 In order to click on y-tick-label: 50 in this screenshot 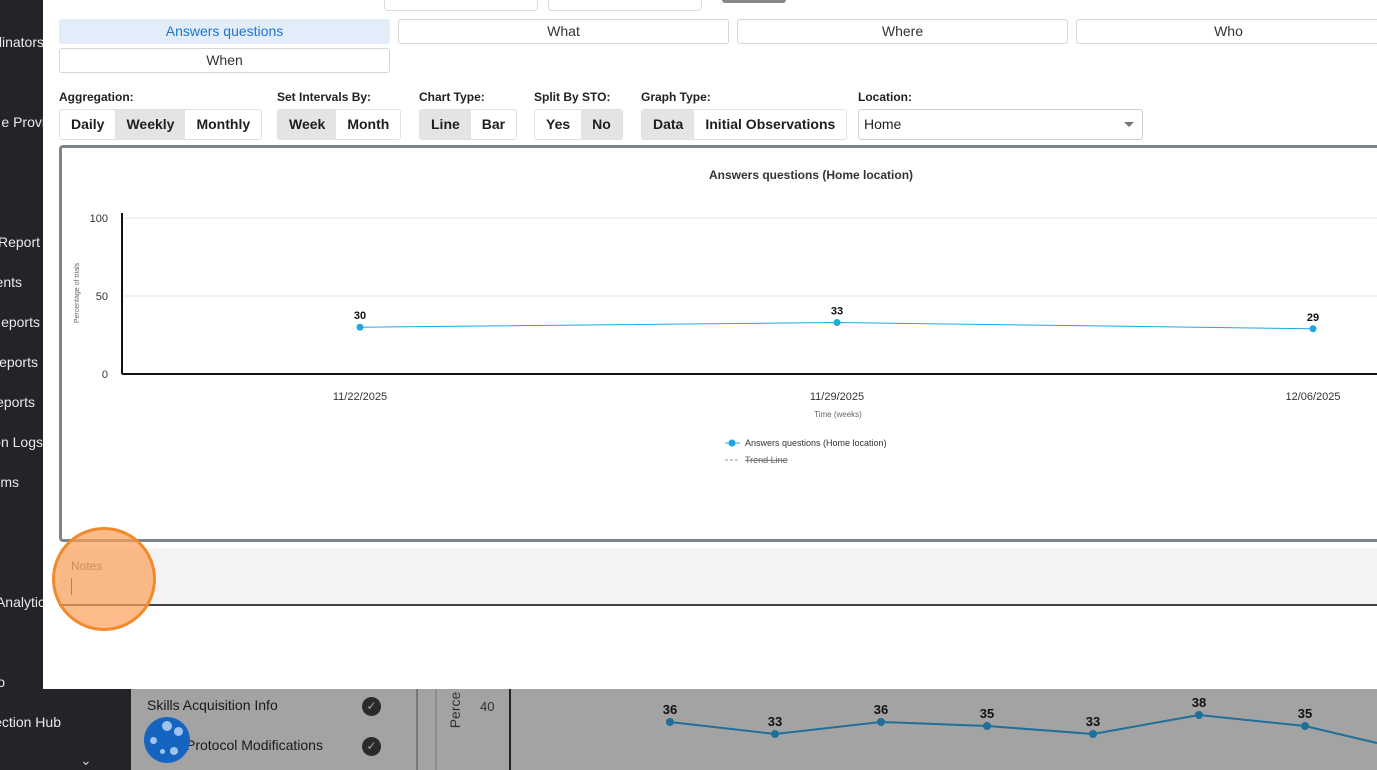, I will do `click(102, 297)`.